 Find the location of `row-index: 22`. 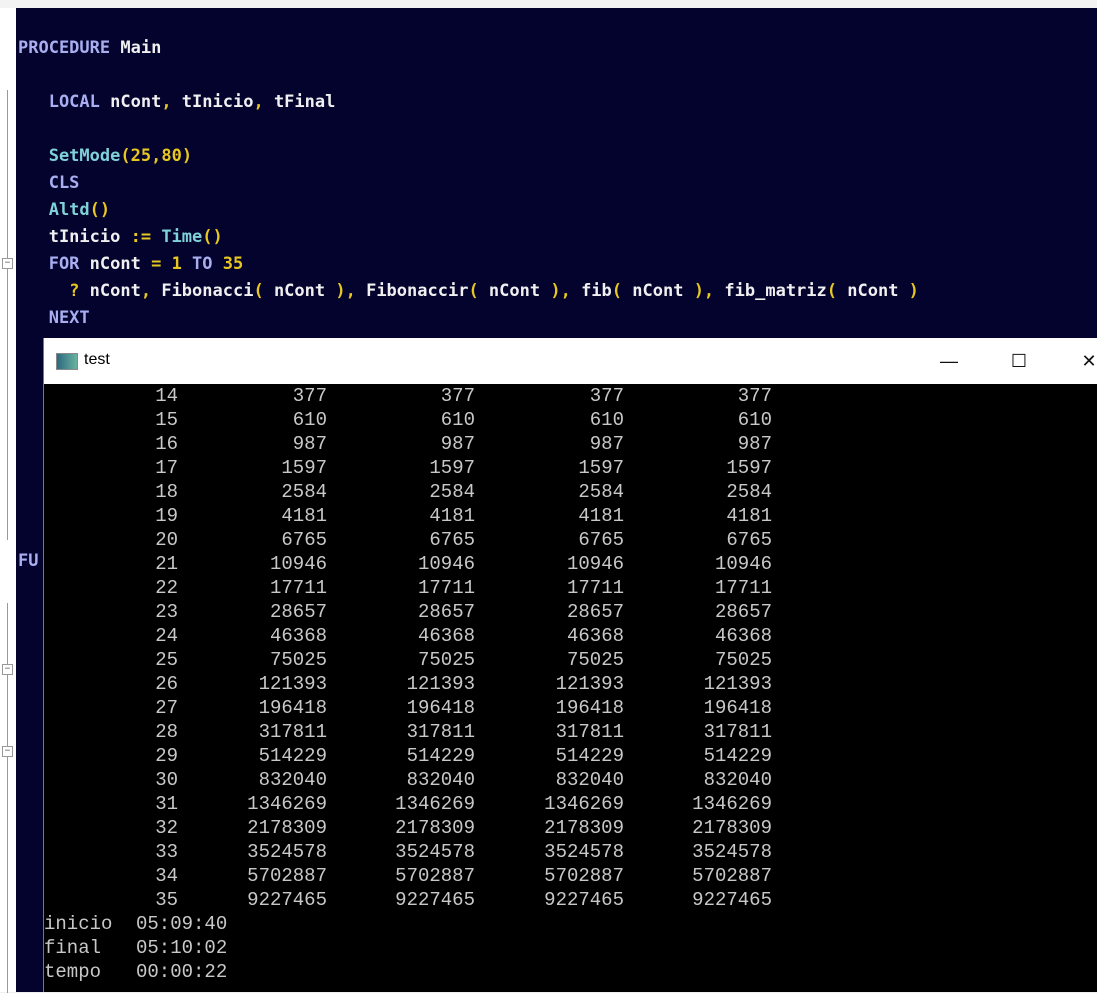

row-index: 22 is located at coordinates (166, 588).